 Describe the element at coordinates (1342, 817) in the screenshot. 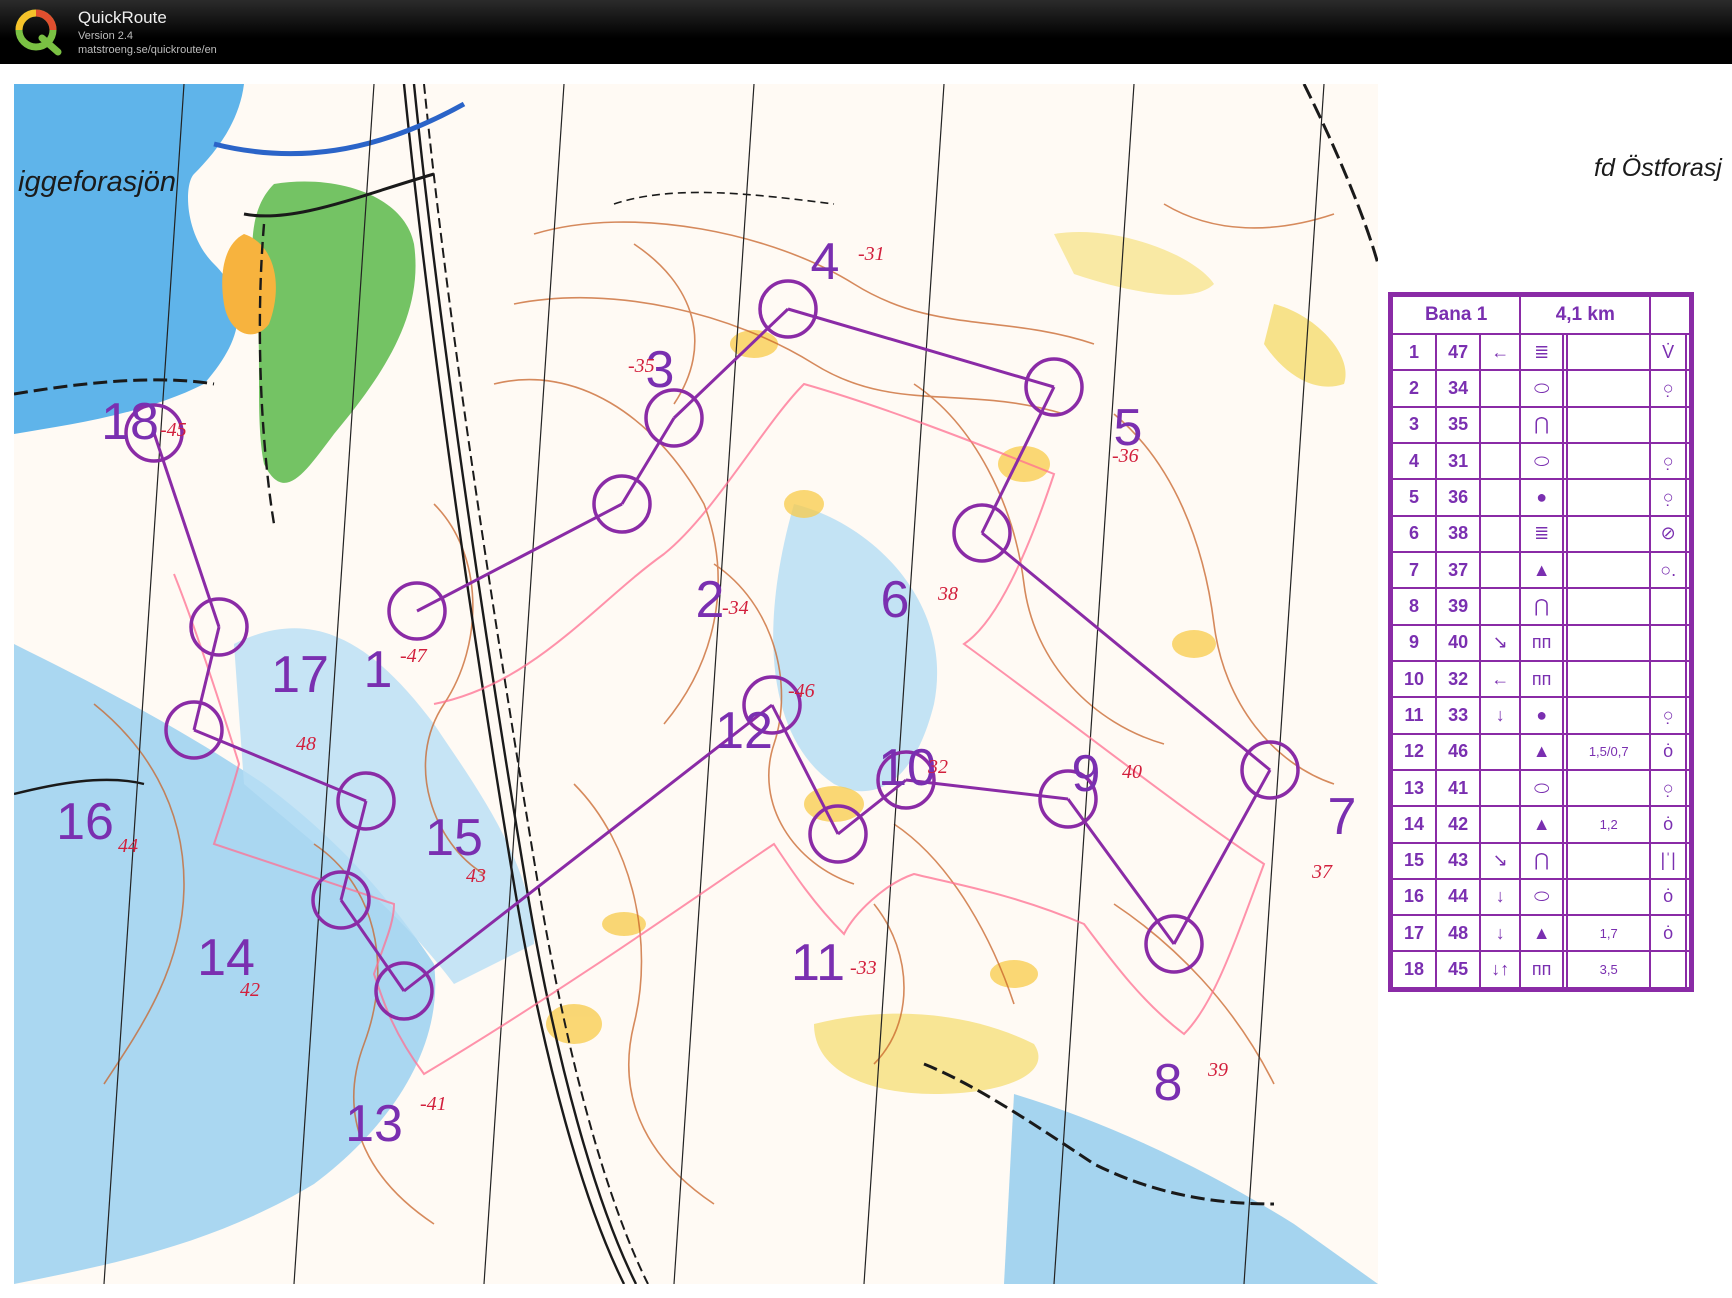

I see `control-number-7: 7` at that location.